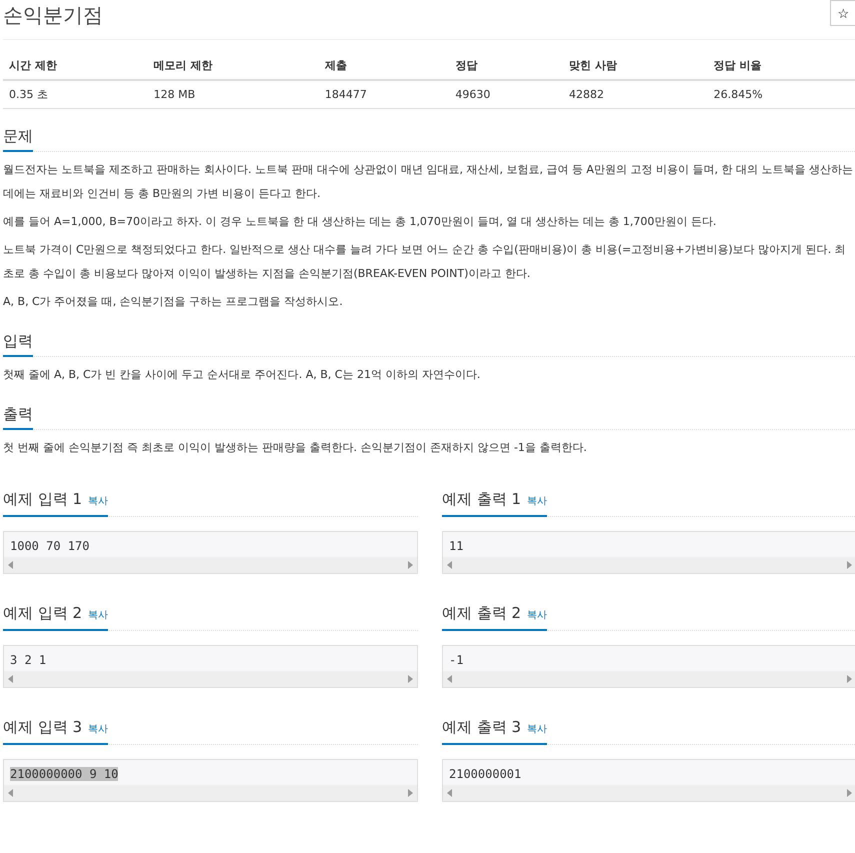 Image resolution: width=855 pixels, height=853 pixels. What do you see at coordinates (842, 13) in the screenshot?
I see `star-button: ☆` at bounding box center [842, 13].